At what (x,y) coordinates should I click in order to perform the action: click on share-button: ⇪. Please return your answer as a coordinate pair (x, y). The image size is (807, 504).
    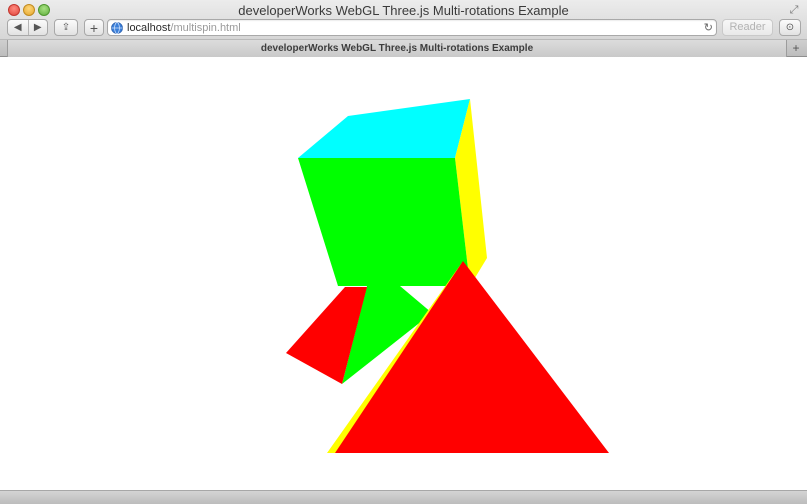
    Looking at the image, I should click on (66, 27).